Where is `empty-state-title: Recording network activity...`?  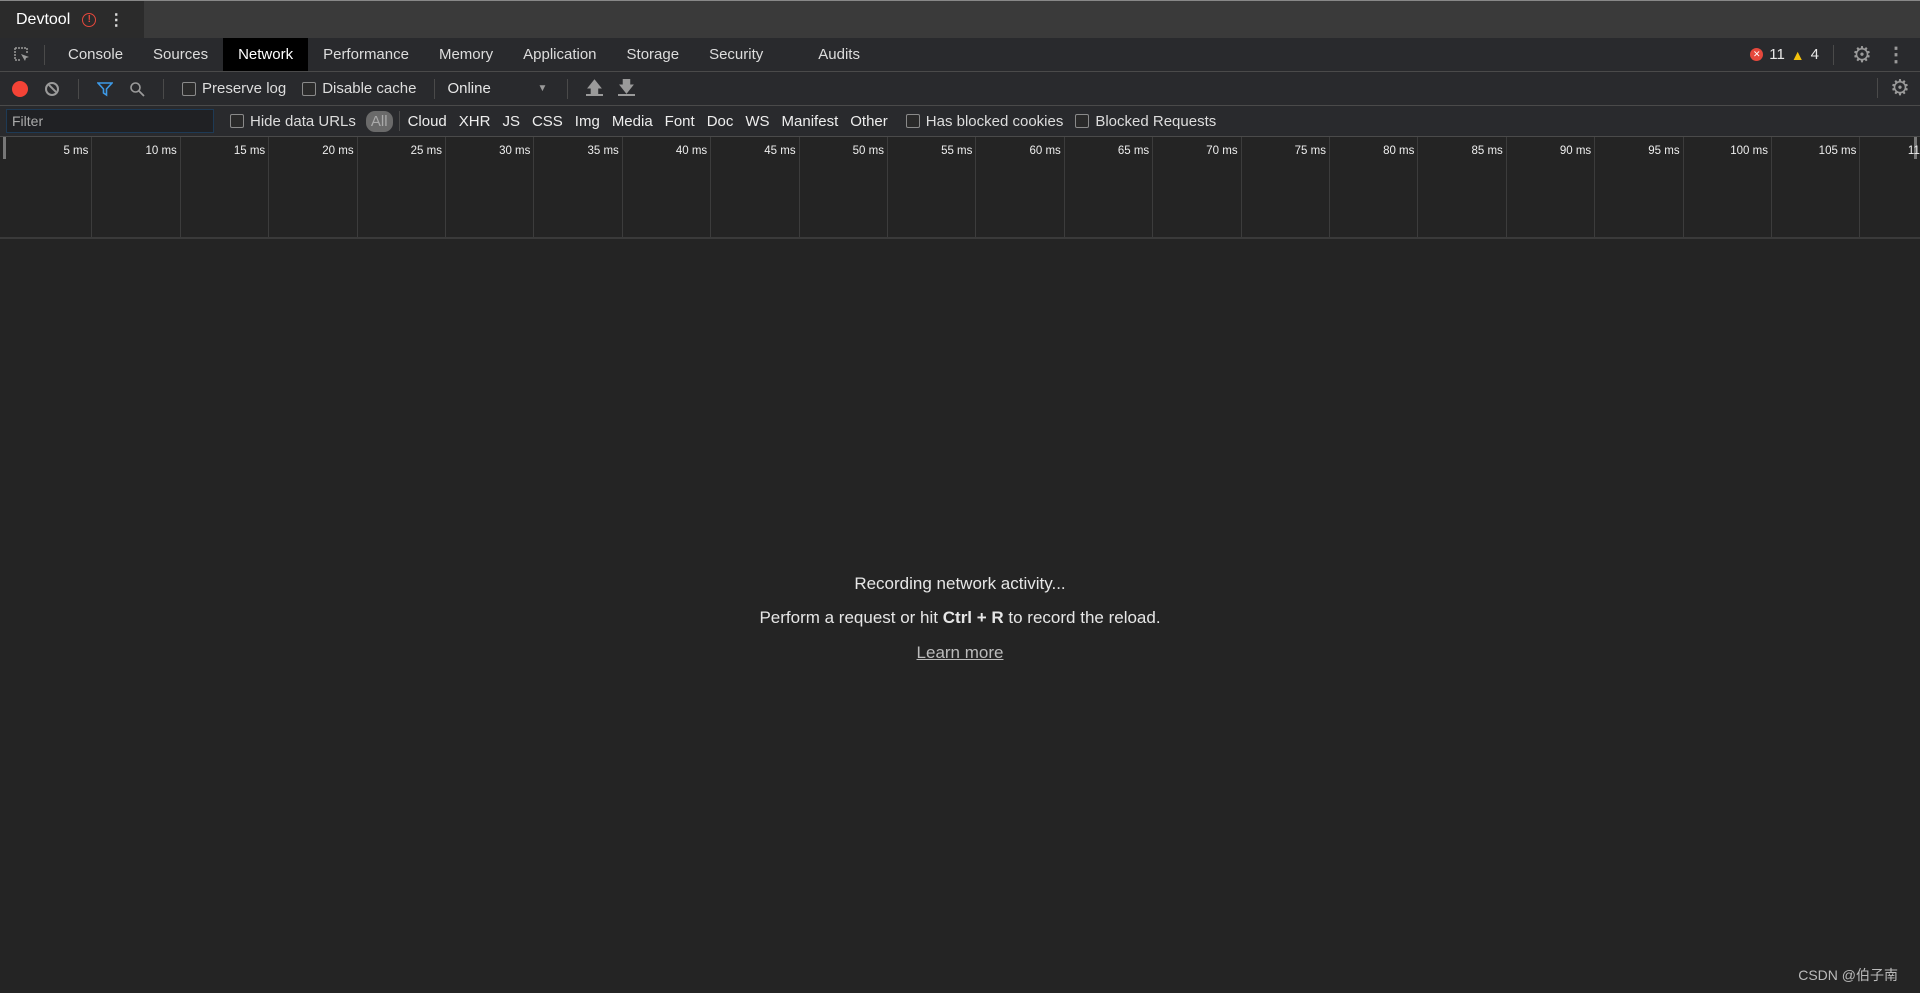 empty-state-title: Recording network activity... is located at coordinates (960, 583).